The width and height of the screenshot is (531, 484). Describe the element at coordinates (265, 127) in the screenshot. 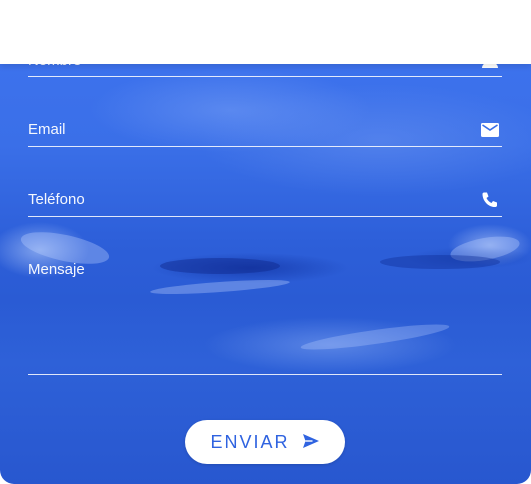

I see `email-field: Email` at that location.